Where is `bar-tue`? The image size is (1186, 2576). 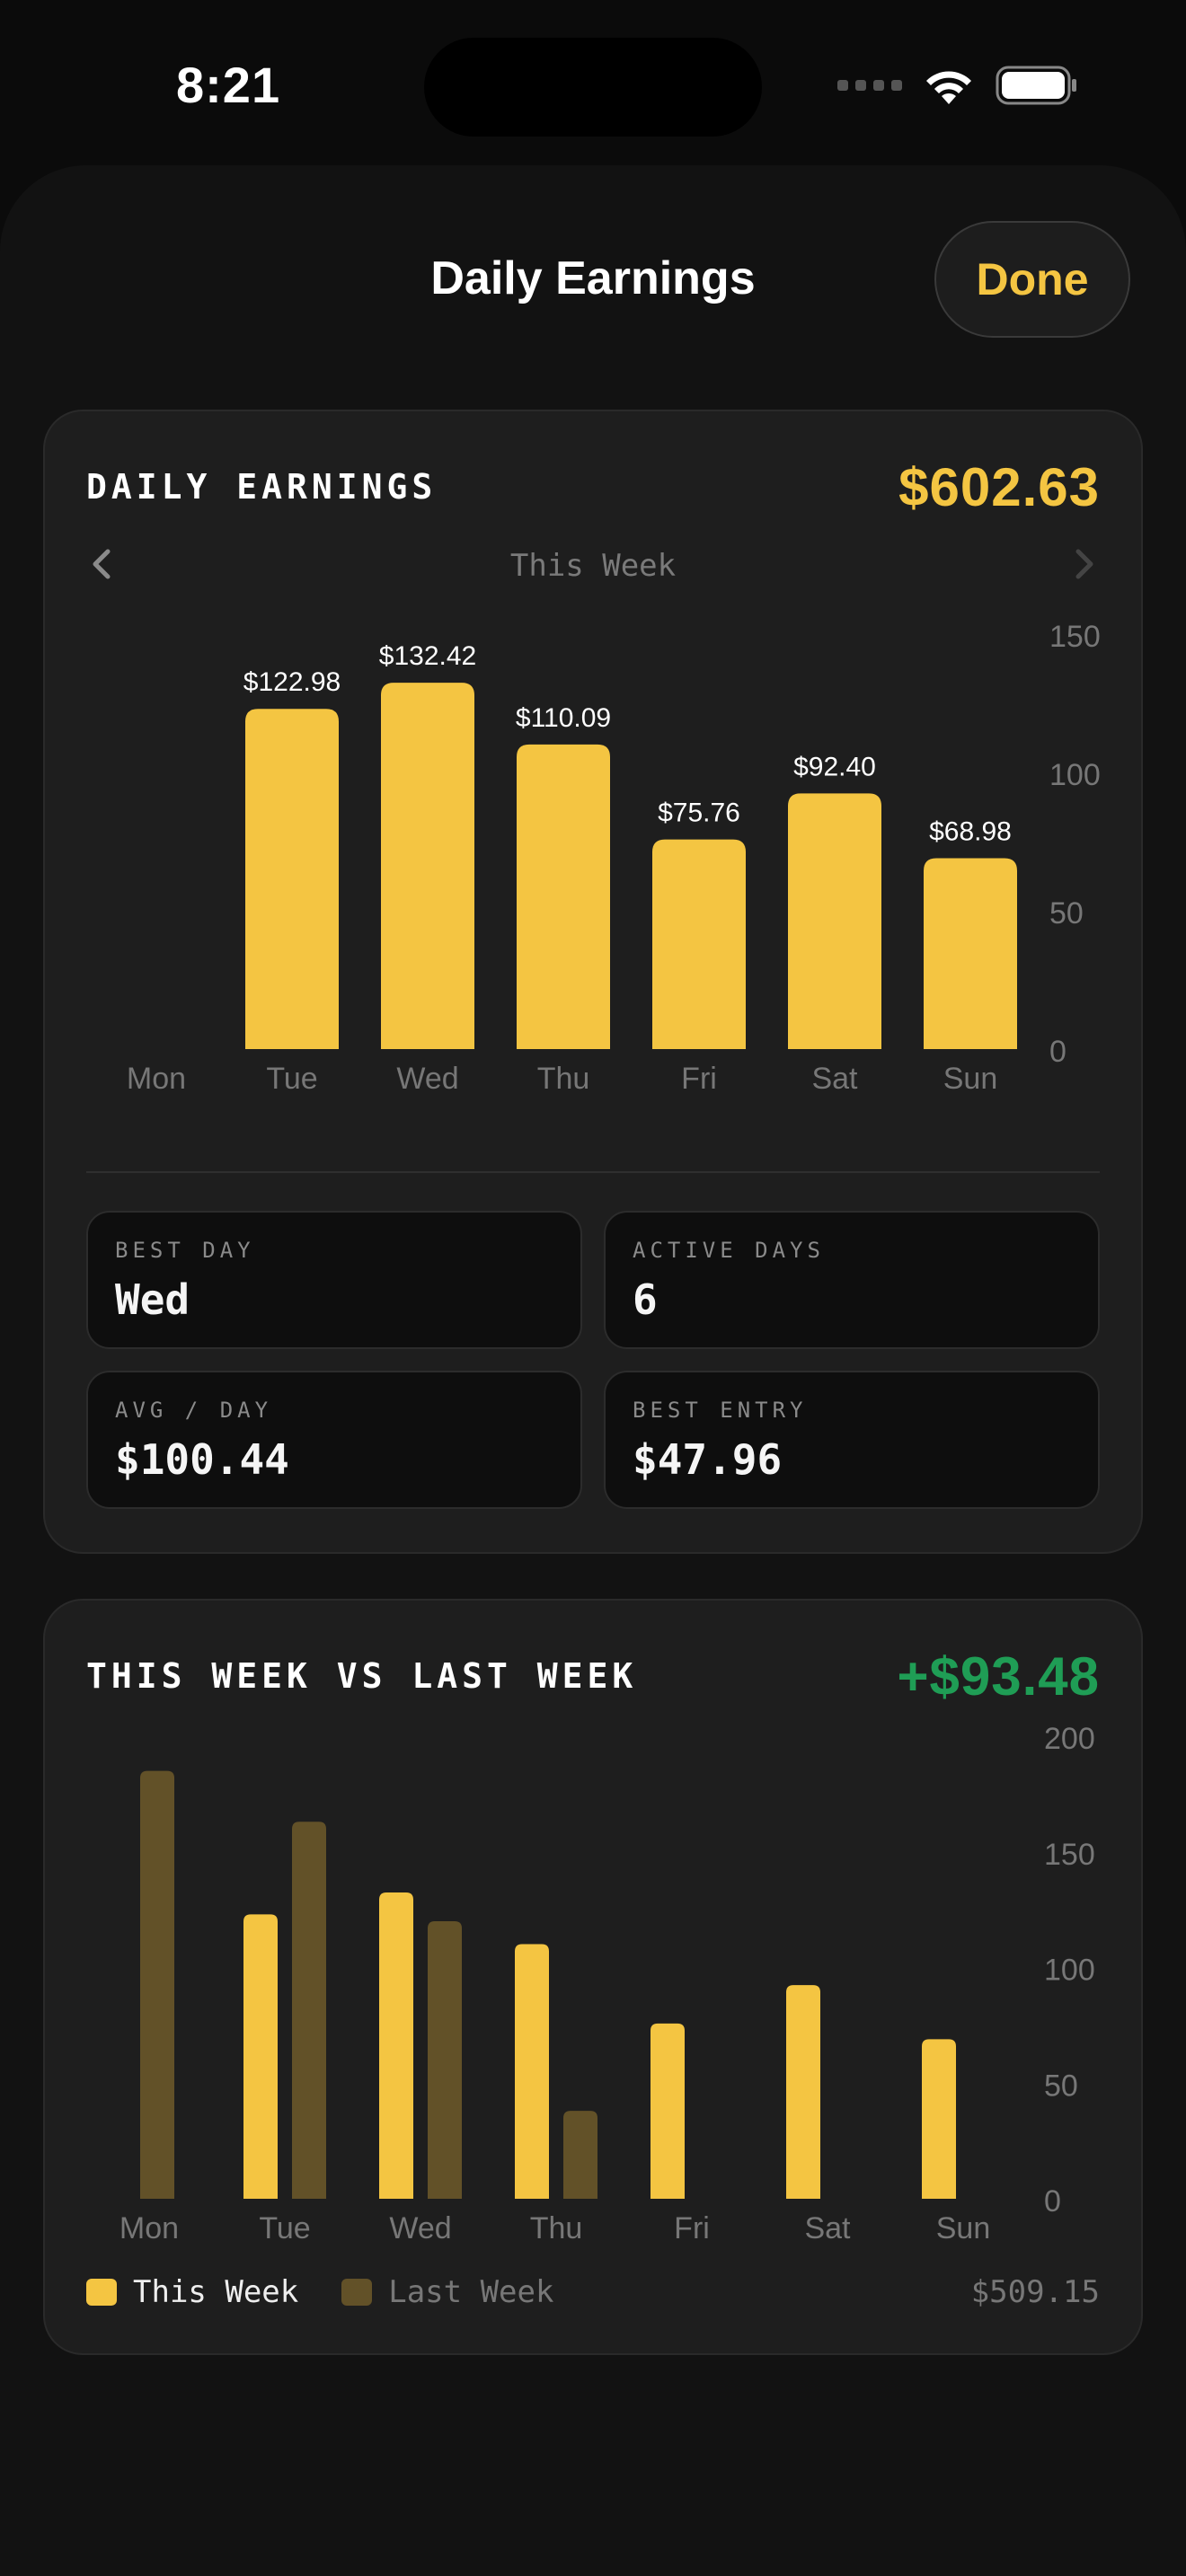 bar-tue is located at coordinates (292, 879).